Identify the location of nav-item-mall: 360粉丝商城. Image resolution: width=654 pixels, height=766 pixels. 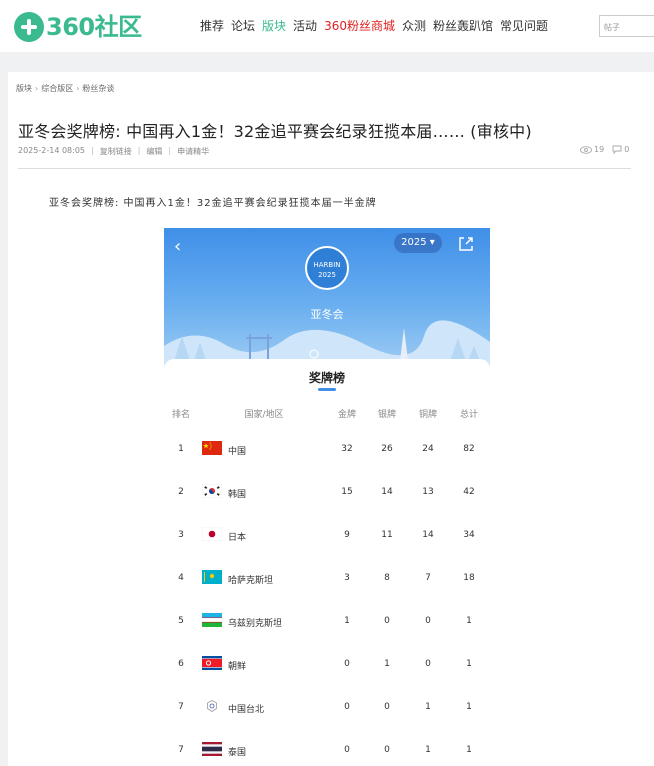
(359, 25).